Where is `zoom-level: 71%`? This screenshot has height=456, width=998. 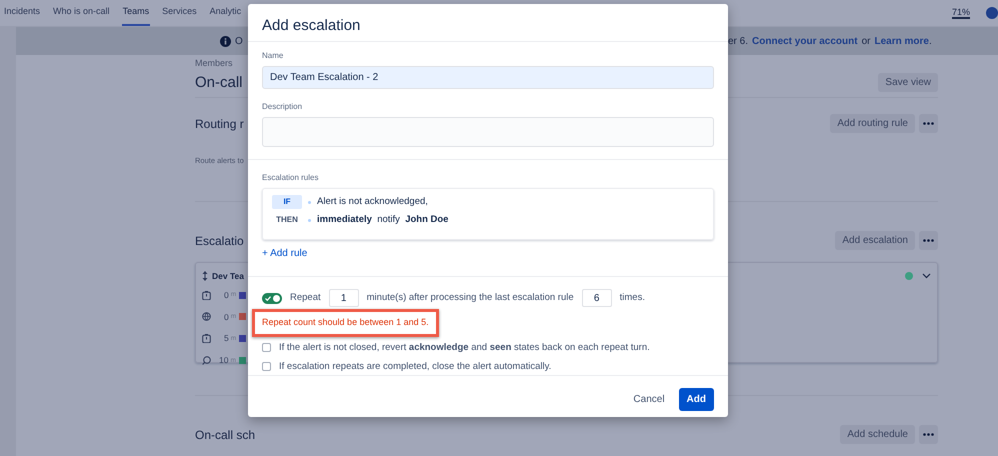
zoom-level: 71% is located at coordinates (961, 13).